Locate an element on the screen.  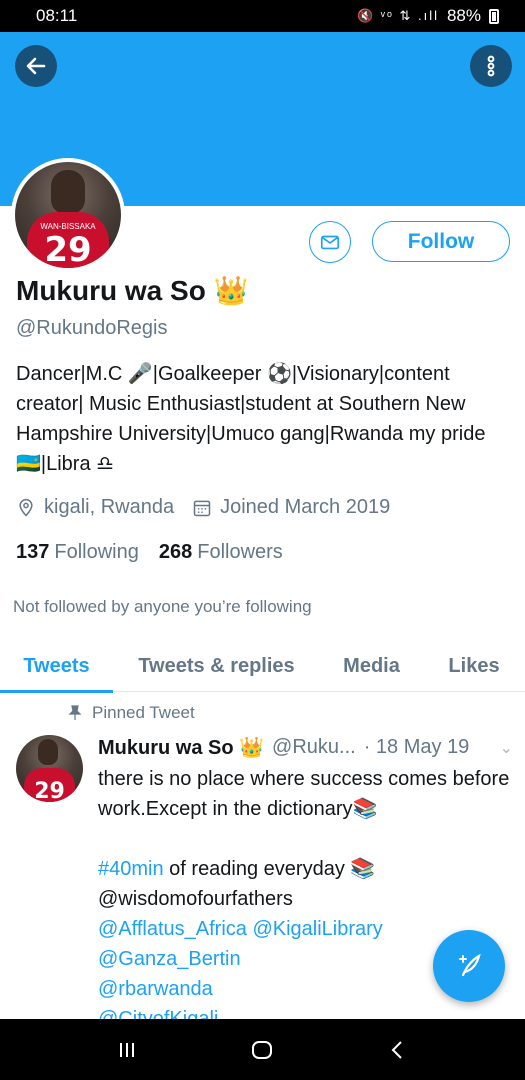
pinned-text: Pinned Tweet is located at coordinates (143, 712).